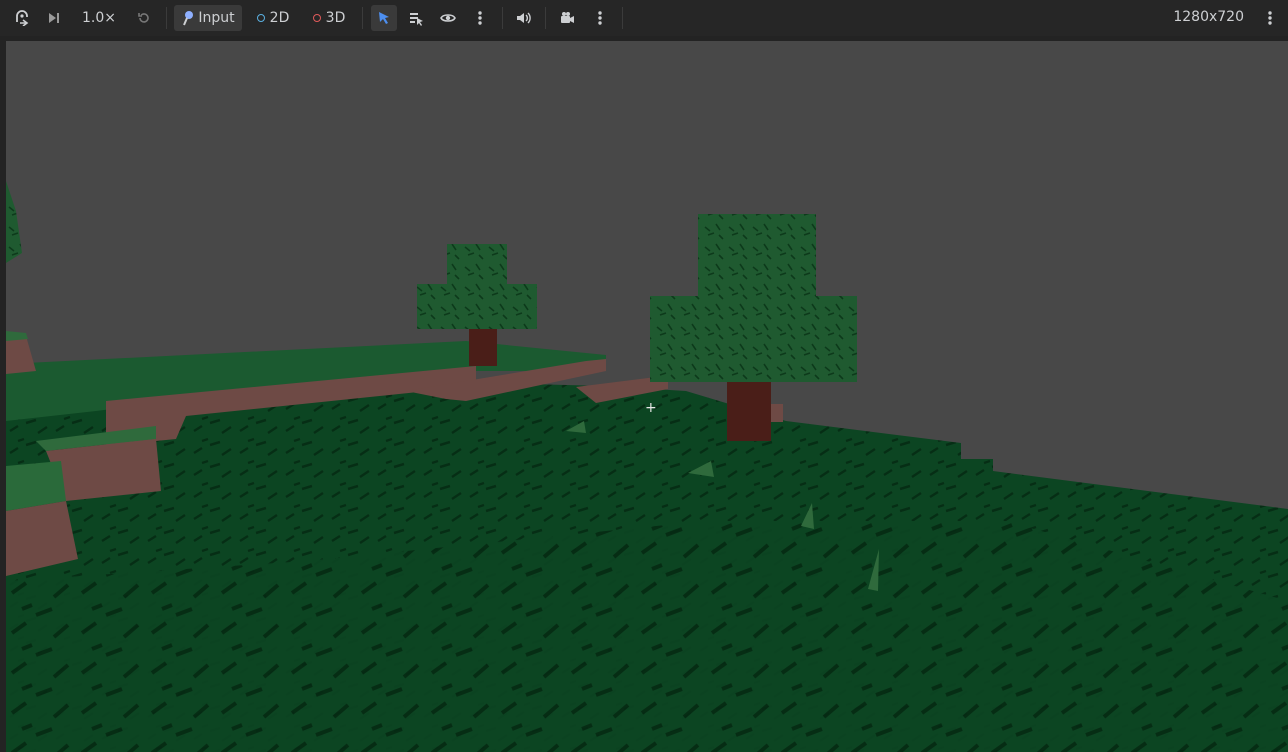 The height and width of the screenshot is (752, 1288). What do you see at coordinates (448, 18) in the screenshot?
I see `eye-icon` at bounding box center [448, 18].